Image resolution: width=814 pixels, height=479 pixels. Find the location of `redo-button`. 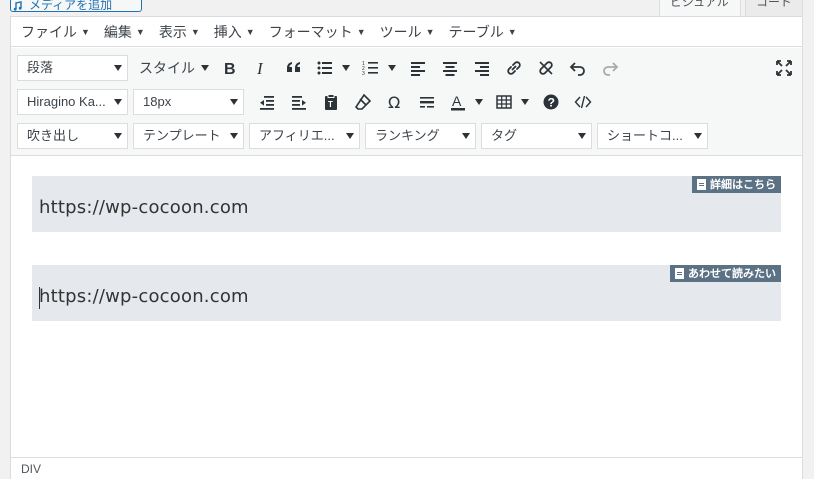

redo-button is located at coordinates (610, 68).